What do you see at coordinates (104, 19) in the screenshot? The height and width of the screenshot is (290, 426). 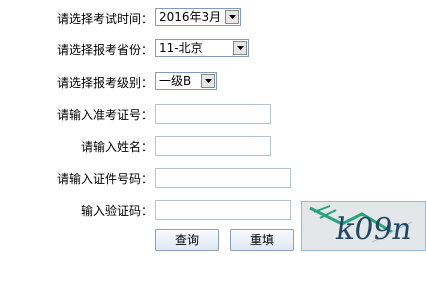 I see `exam-time-label: 请选择考试时间：` at bounding box center [104, 19].